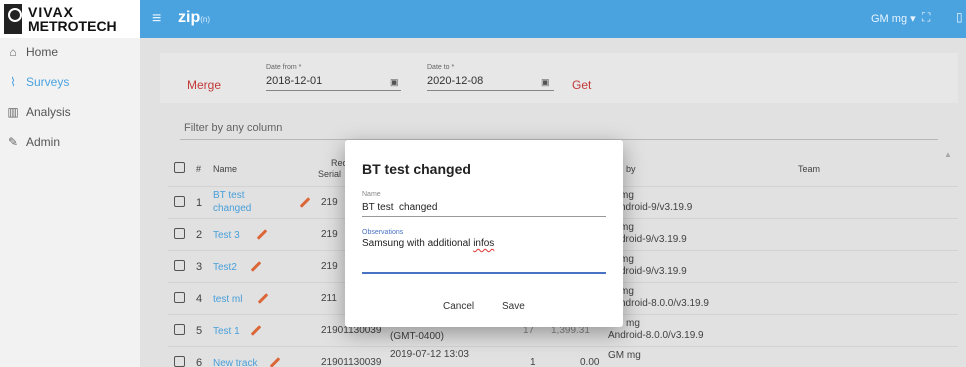 This screenshot has width=966, height=367. Describe the element at coordinates (383, 232) in the screenshot. I see `observations-field-label: Observations` at that location.